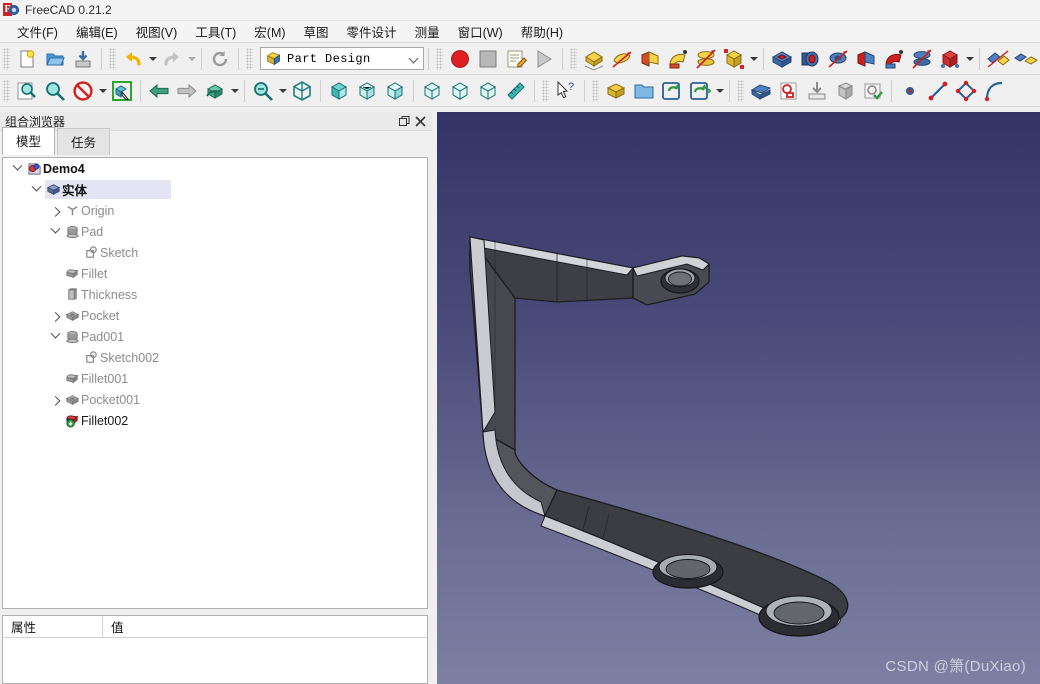  Describe the element at coordinates (83, 59) in the screenshot. I see `save-document-icon` at that location.